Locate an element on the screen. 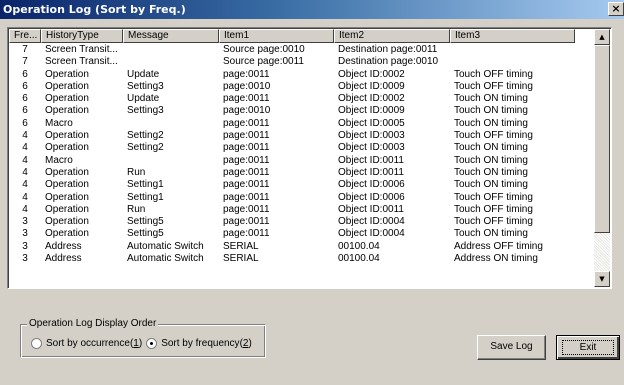  scroll-up-icon: ▲ is located at coordinates (602, 37).